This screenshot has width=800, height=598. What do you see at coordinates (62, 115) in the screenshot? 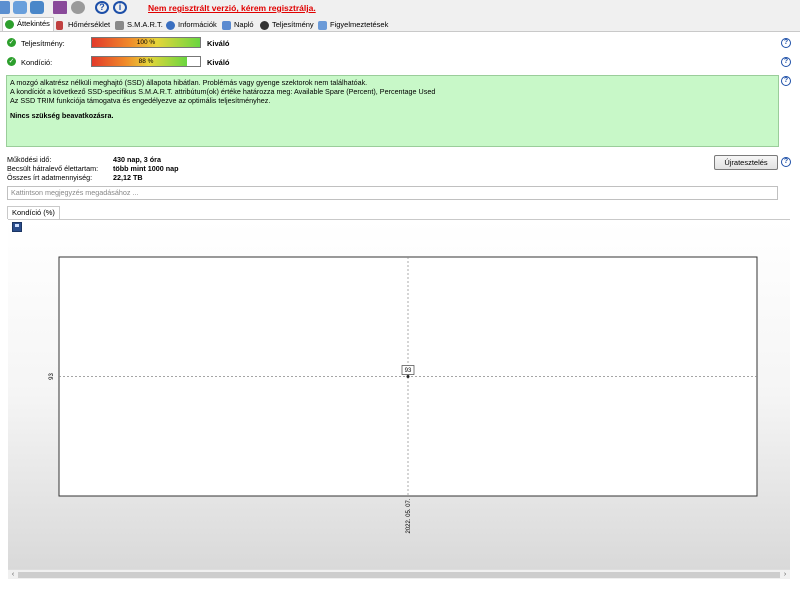
I see `message-conclusion: Nincs szükség beavatkozásra.` at bounding box center [62, 115].